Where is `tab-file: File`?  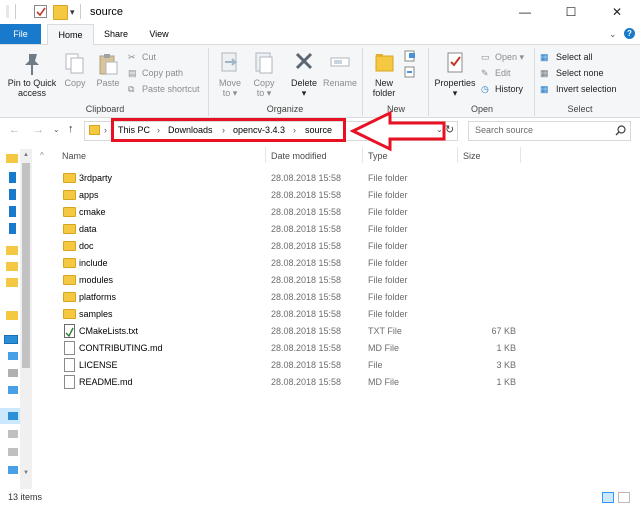
tab-file: File is located at coordinates (20, 34).